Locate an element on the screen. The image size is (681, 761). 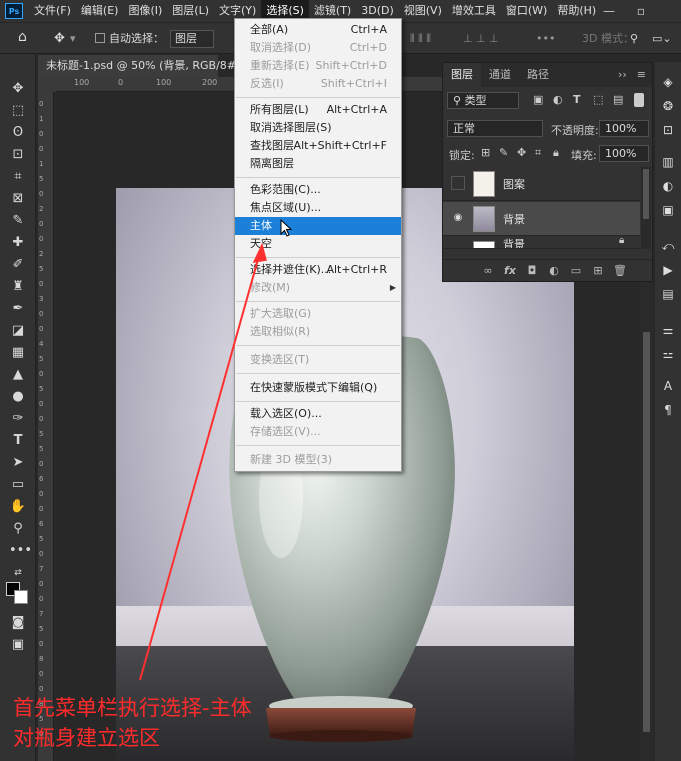
lock-image-icon: ✎ is located at coordinates (503, 152).